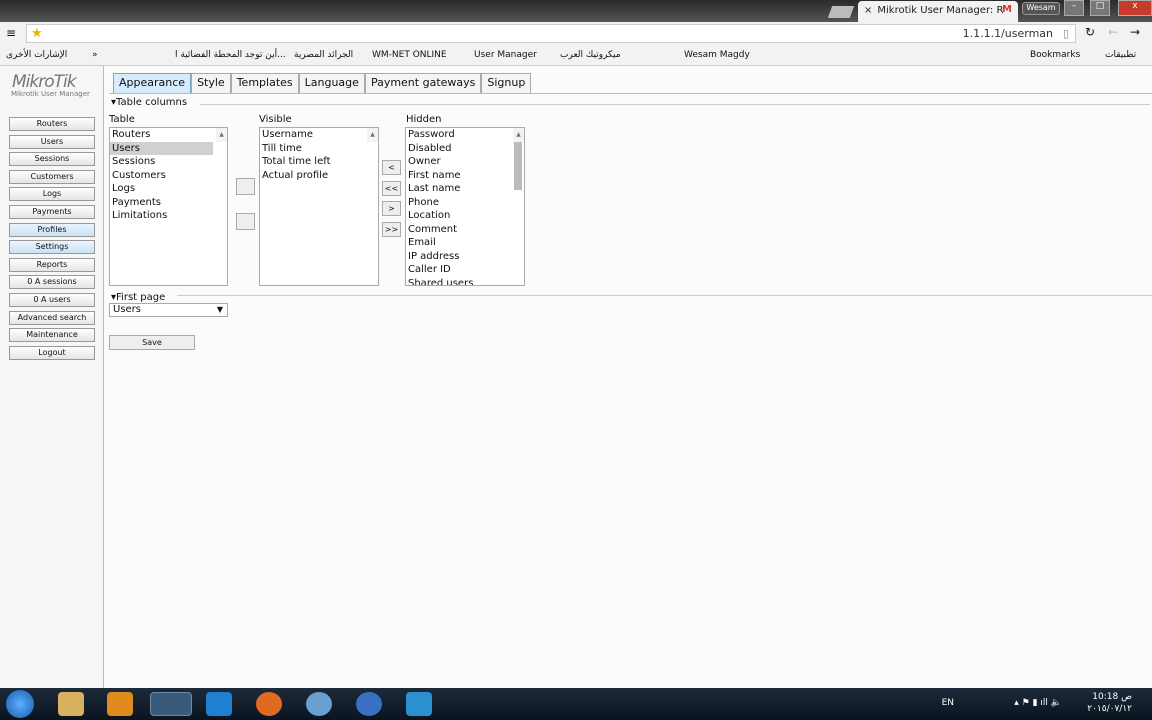  I want to click on list-option: First name, so click(465, 176).